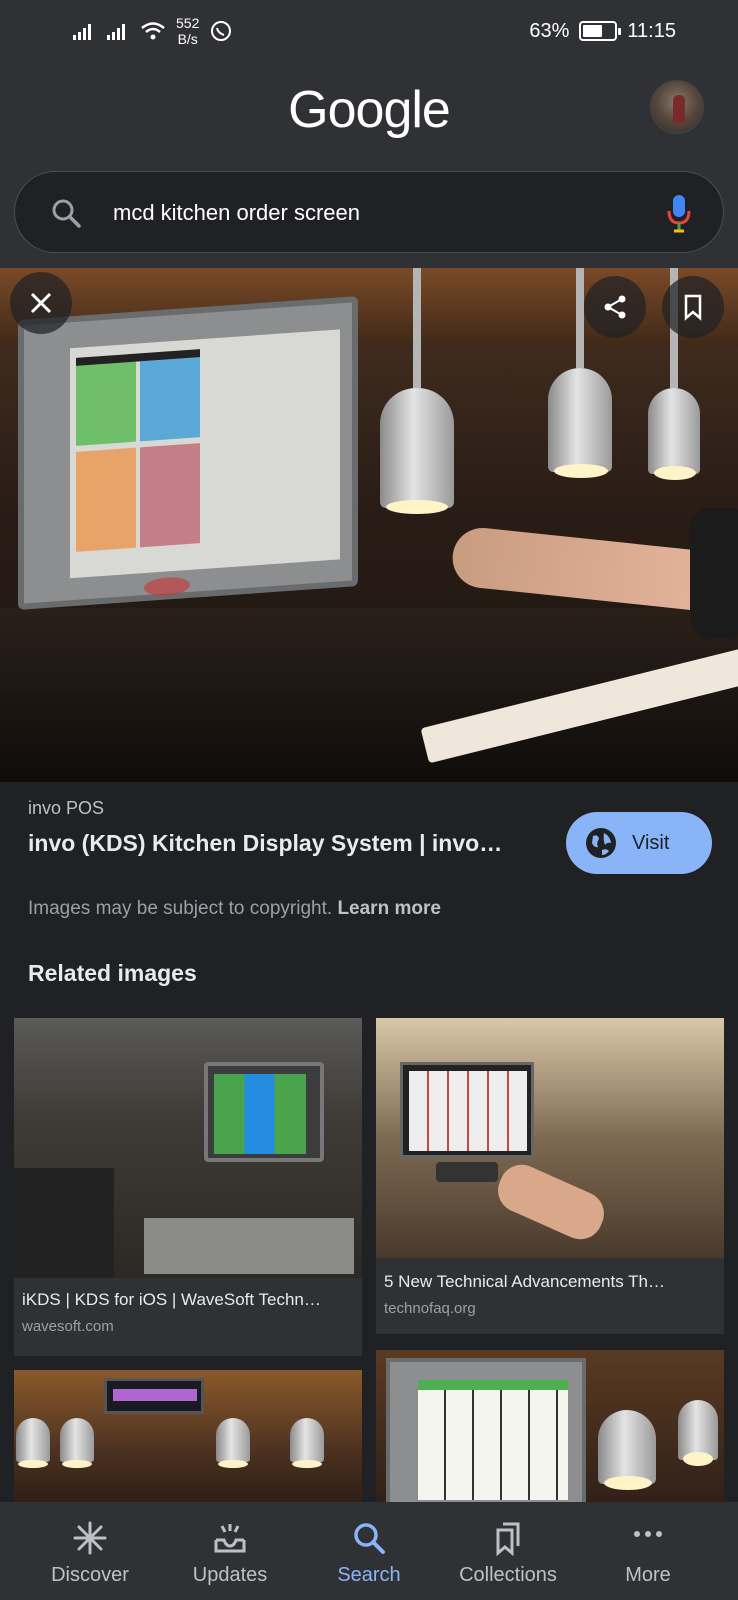  I want to click on nav-discover: Discover, so click(90, 1551).